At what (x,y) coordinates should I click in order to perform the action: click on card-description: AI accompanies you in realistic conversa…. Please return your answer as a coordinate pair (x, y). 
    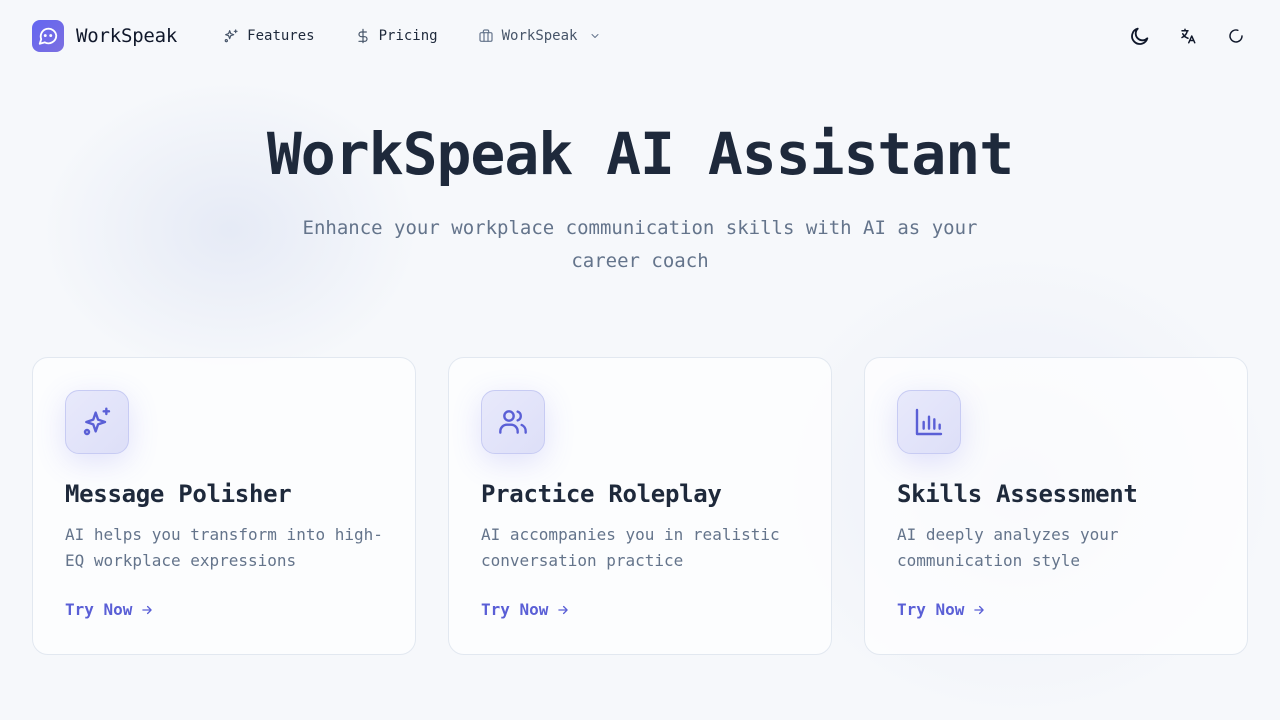
    Looking at the image, I should click on (630, 547).